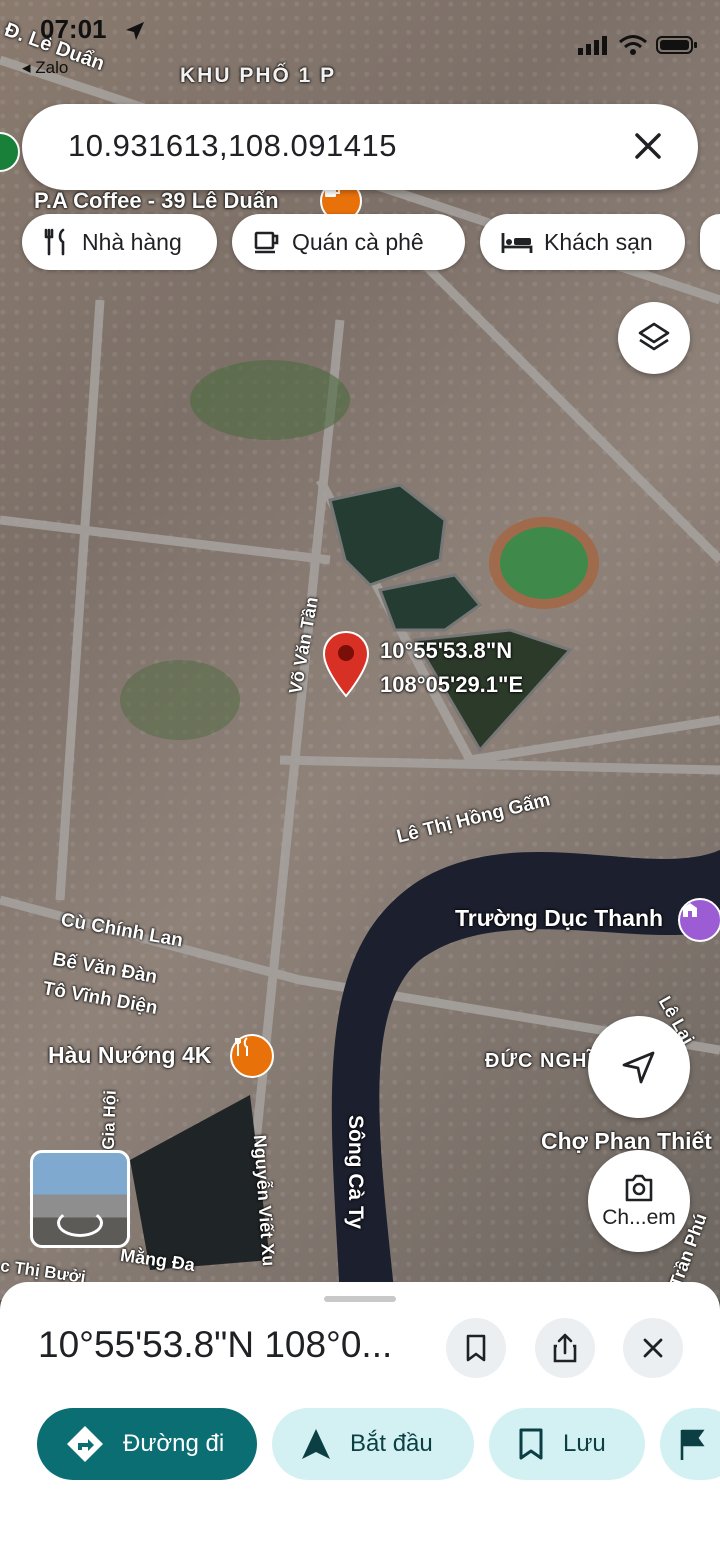  What do you see at coordinates (132, 241) in the screenshot?
I see `chip-restaurants-label: Nhà hàng` at bounding box center [132, 241].